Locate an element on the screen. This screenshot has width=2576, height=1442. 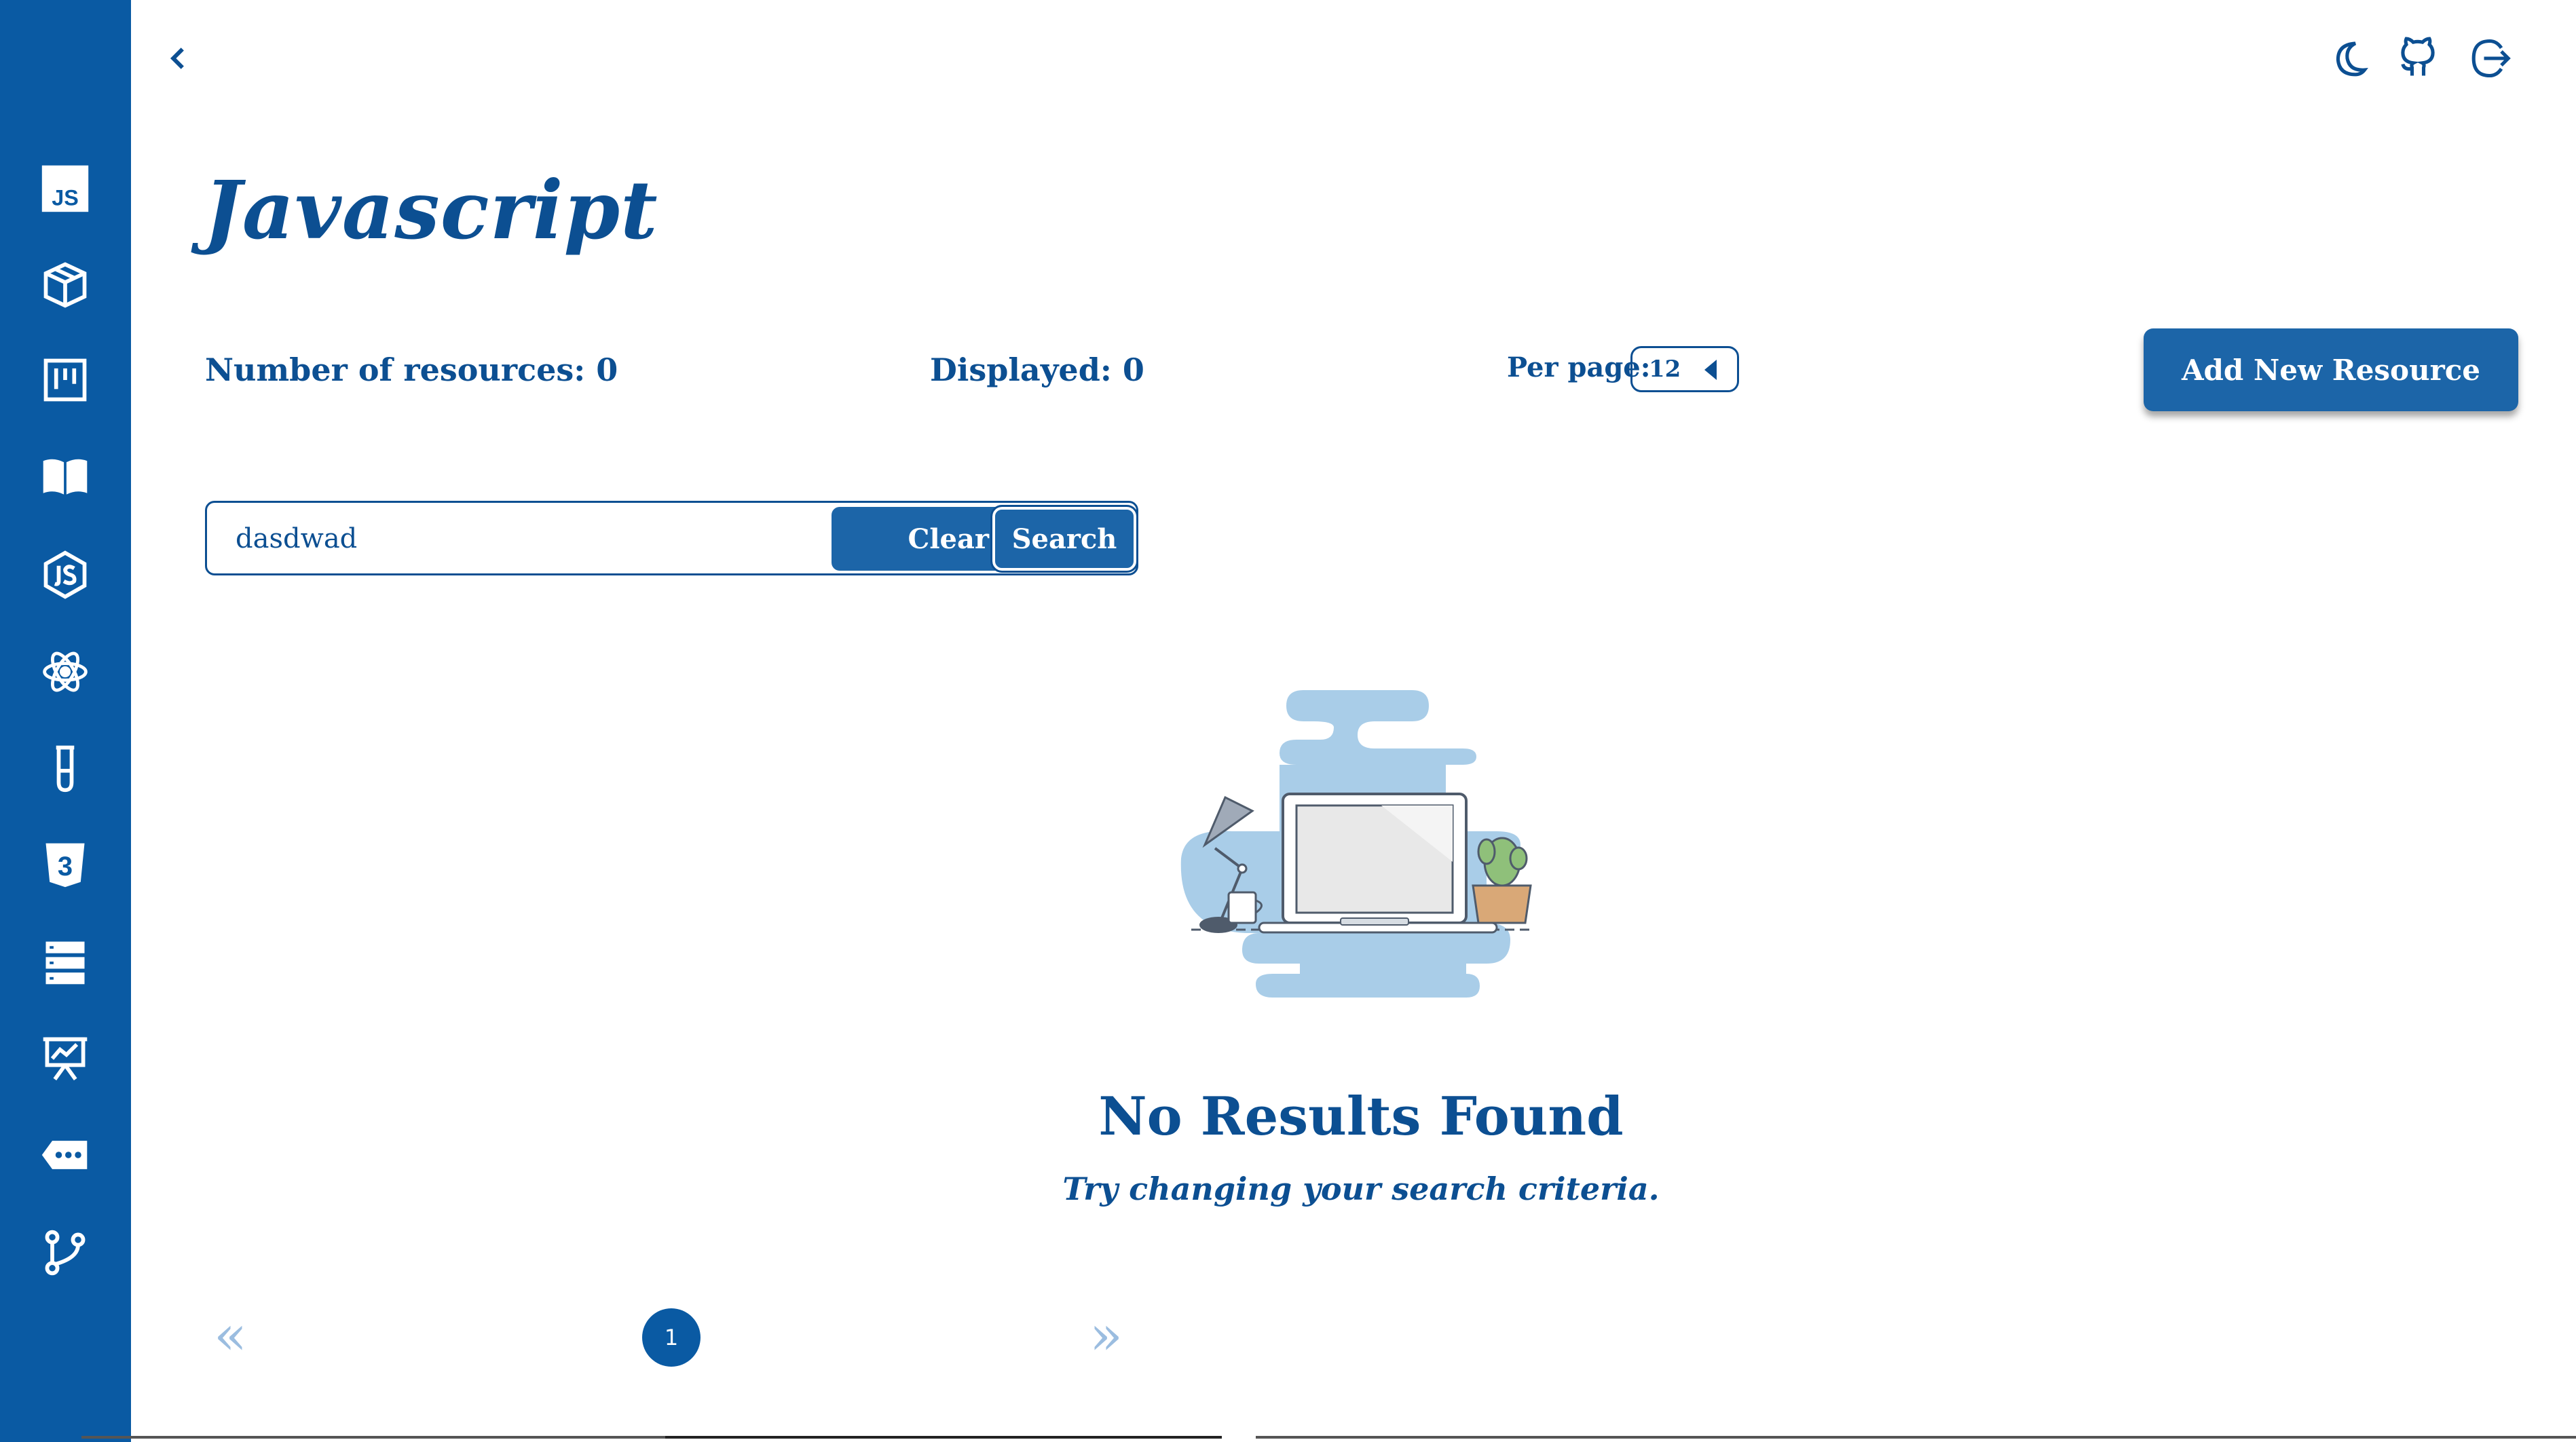
kanban-icon is located at coordinates (65, 380).